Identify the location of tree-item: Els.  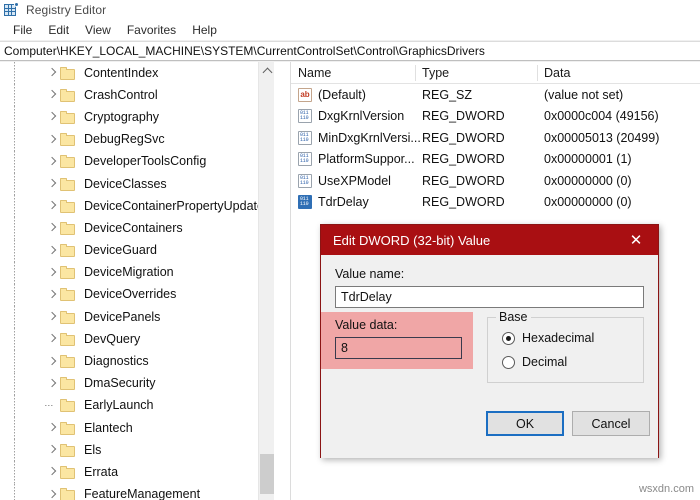
(137, 450).